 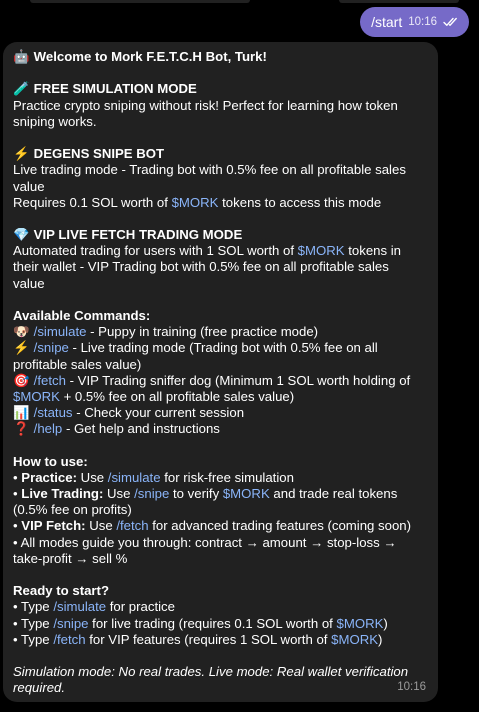 I want to click on previous-message-edge, so click(x=239, y=2).